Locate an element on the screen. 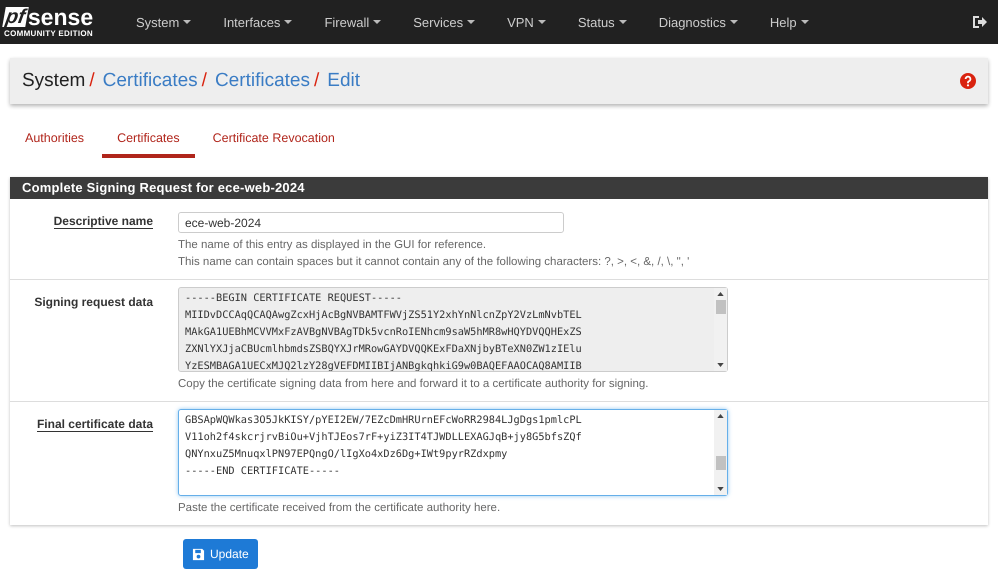  save-icon is located at coordinates (198, 554).